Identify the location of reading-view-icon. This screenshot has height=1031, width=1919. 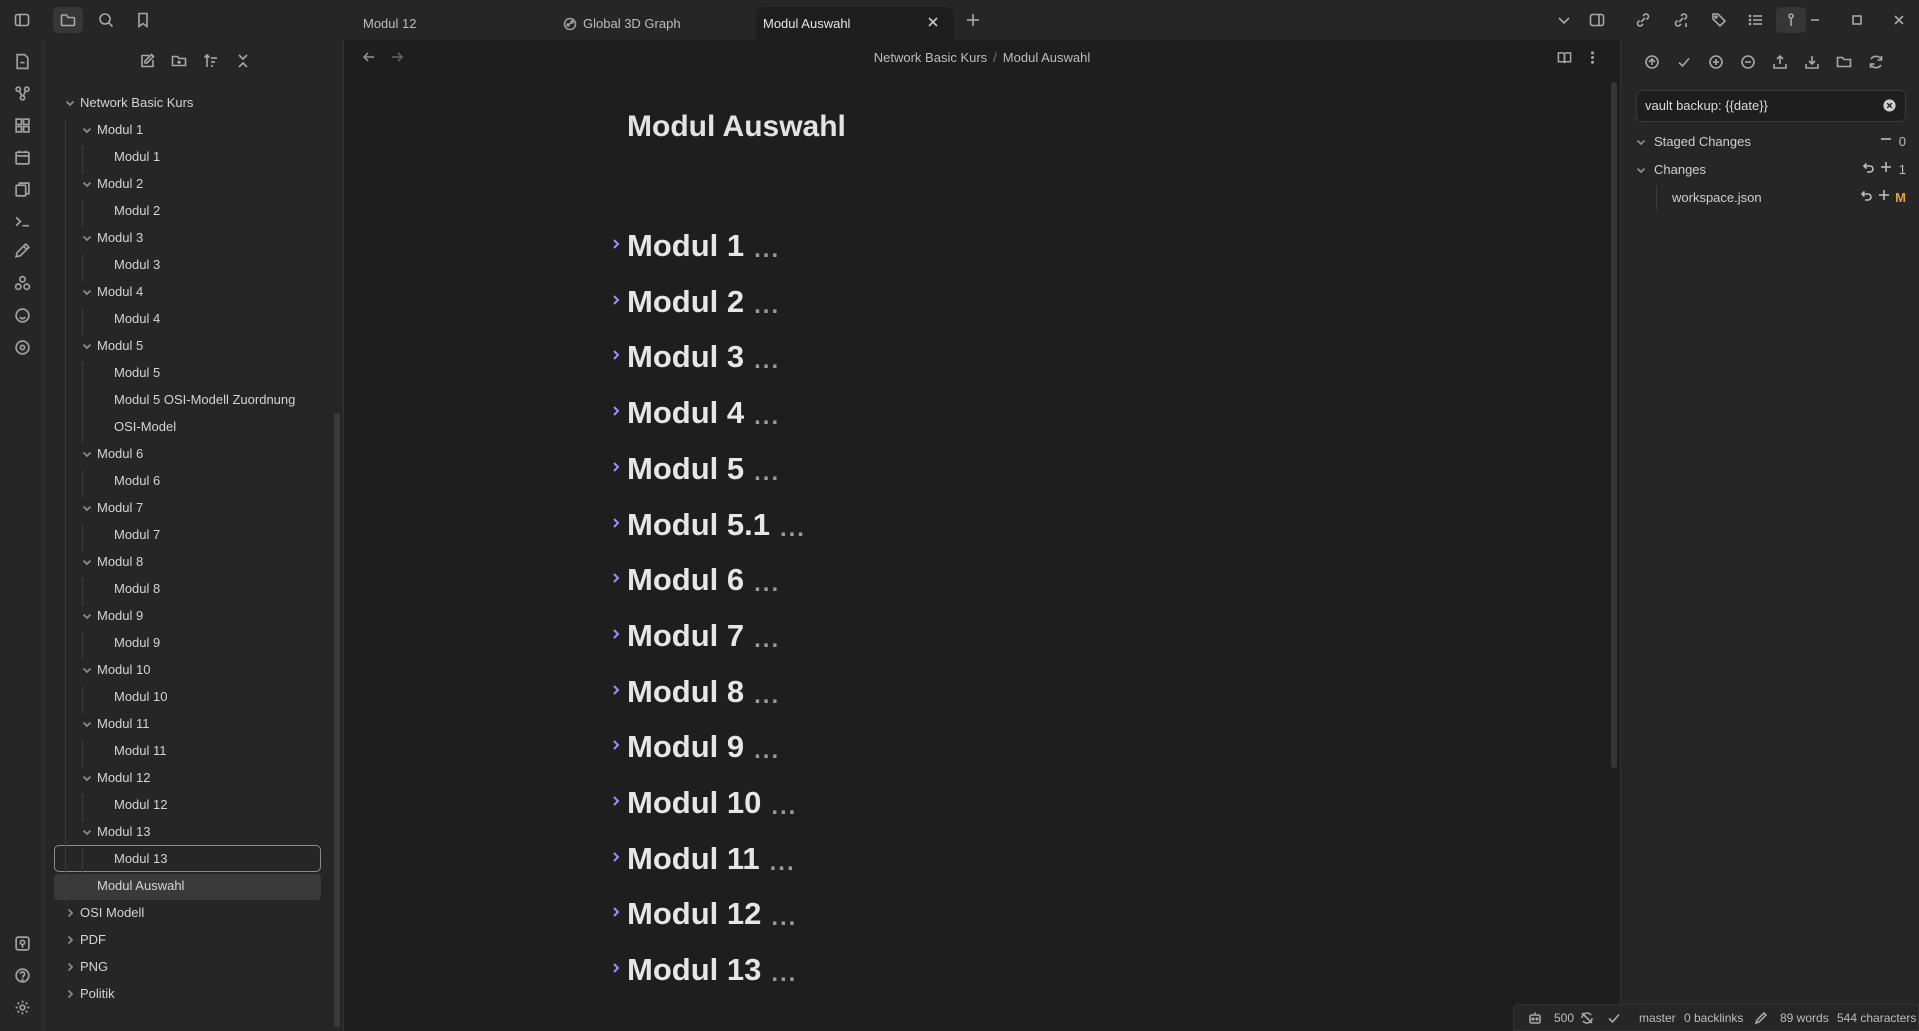
(1566, 59).